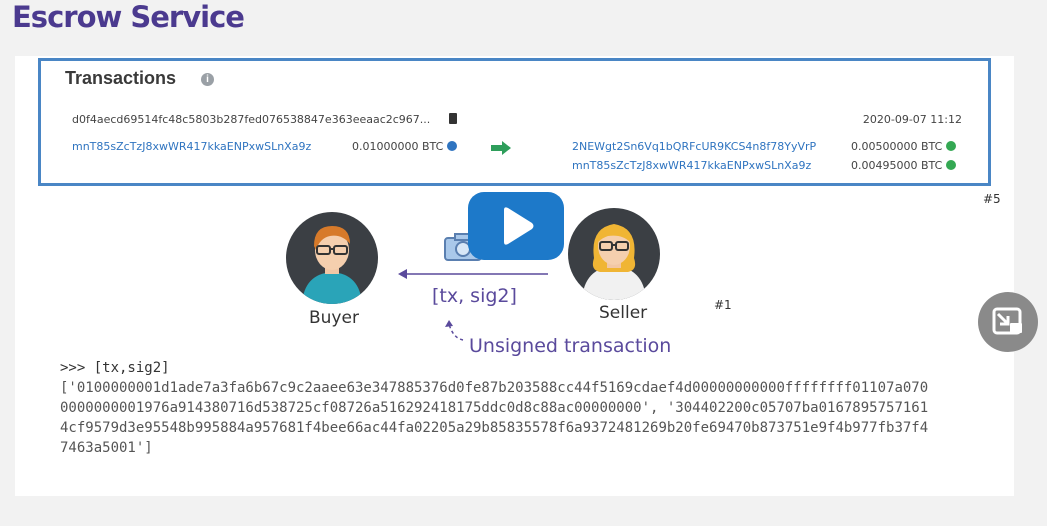  Describe the element at coordinates (106, 448) in the screenshot. I see `code-output-line: 7463a5001']` at that location.